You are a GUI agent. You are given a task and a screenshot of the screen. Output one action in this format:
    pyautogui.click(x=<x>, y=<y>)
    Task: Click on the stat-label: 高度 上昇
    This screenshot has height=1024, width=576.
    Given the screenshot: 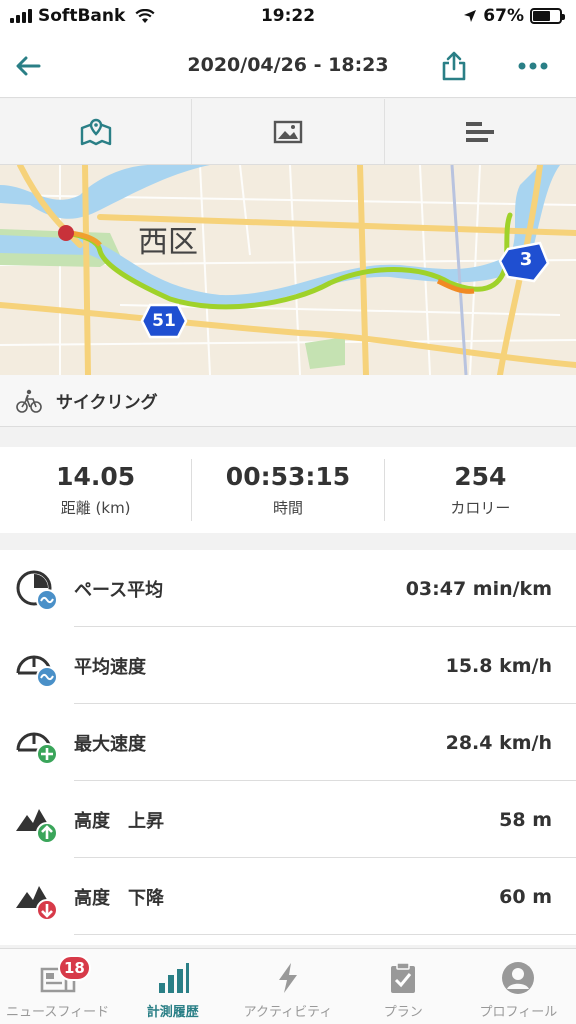 What is the action you would take?
    pyautogui.click(x=119, y=821)
    